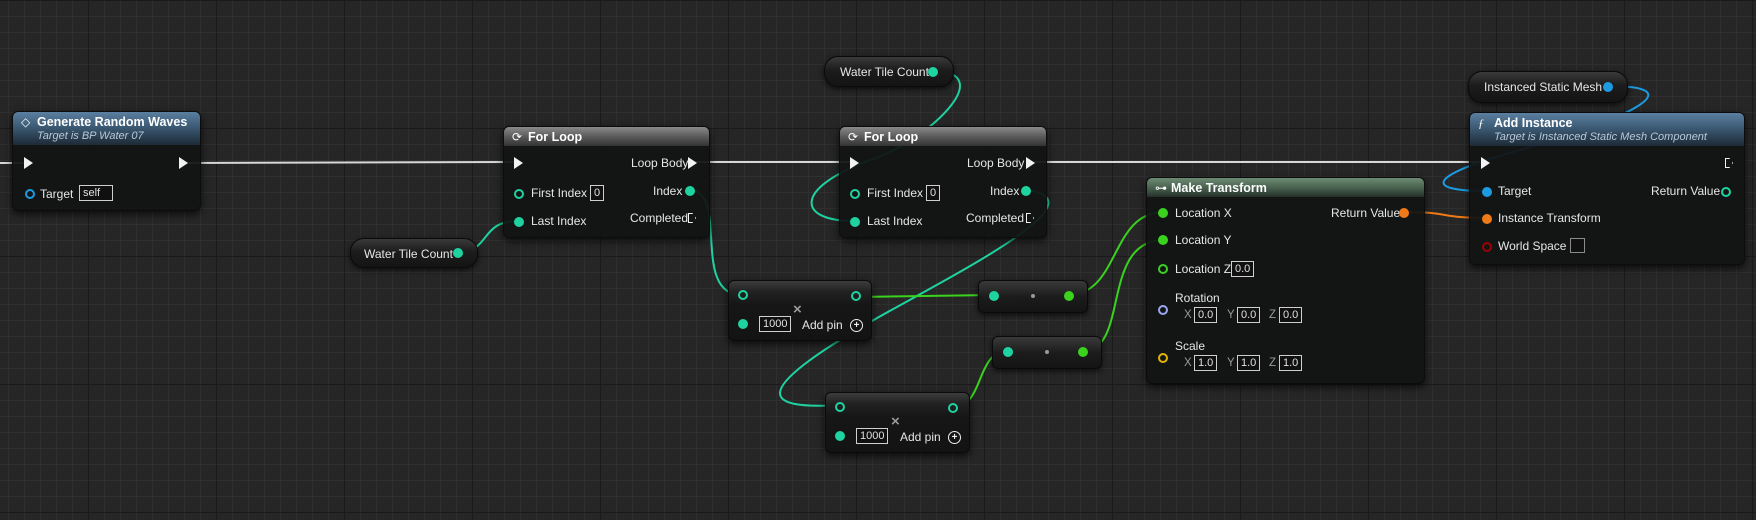  What do you see at coordinates (1163, 358) in the screenshot?
I see `scale-pin` at bounding box center [1163, 358].